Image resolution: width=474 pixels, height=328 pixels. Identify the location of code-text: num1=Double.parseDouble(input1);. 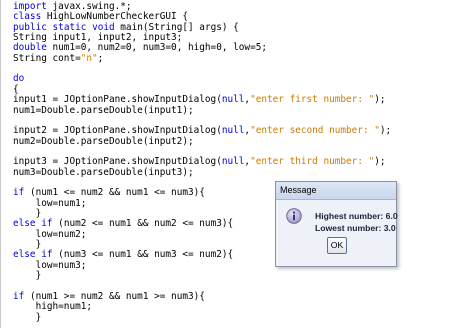
(103, 110).